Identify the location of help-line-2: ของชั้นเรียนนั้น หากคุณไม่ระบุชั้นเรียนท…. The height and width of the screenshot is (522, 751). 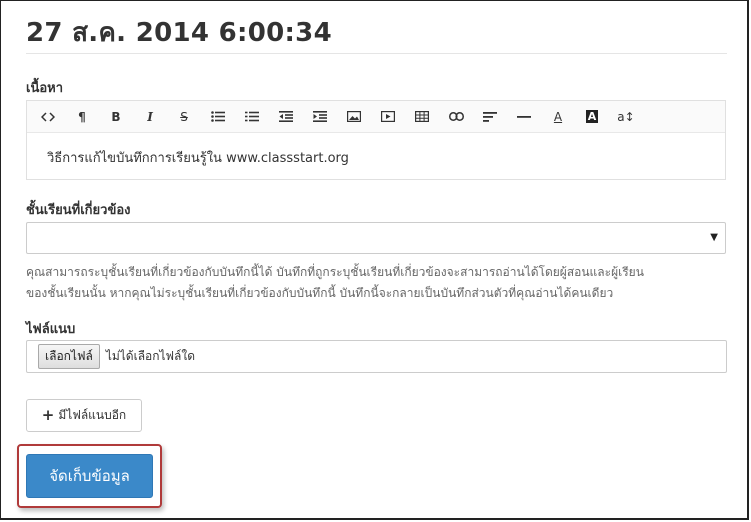
(320, 293).